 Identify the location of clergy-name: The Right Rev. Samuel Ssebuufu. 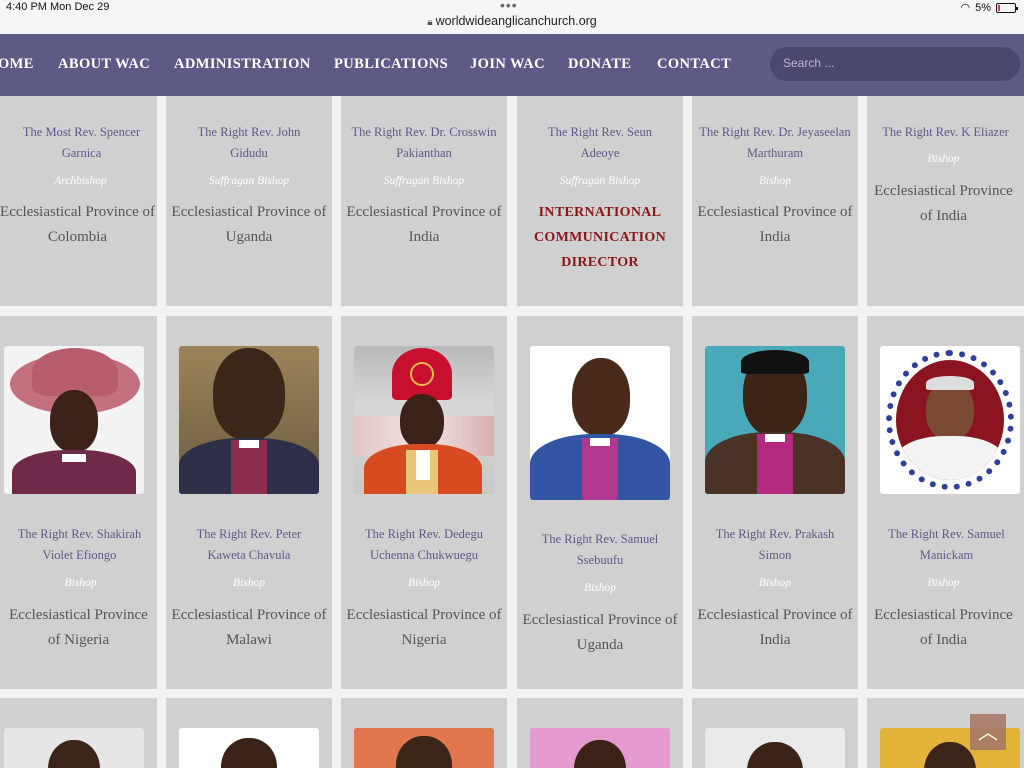
(600, 550).